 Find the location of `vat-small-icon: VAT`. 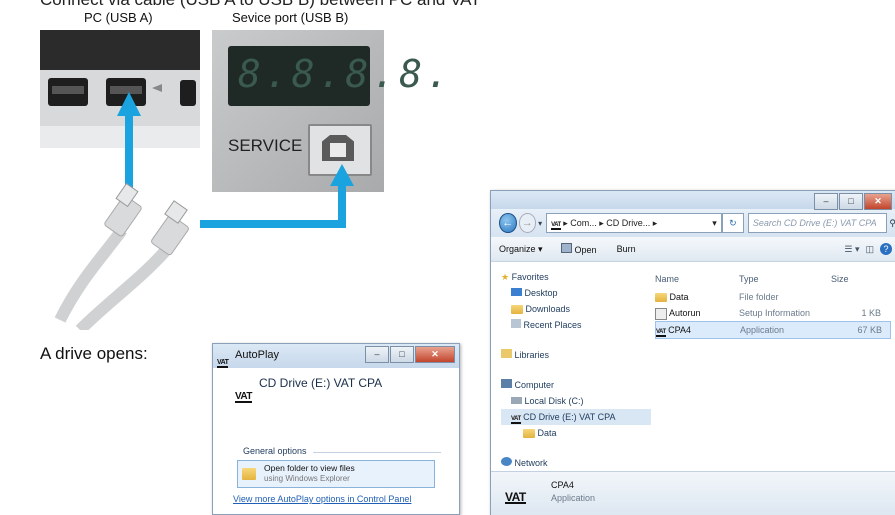

vat-small-icon: VAT is located at coordinates (223, 363).